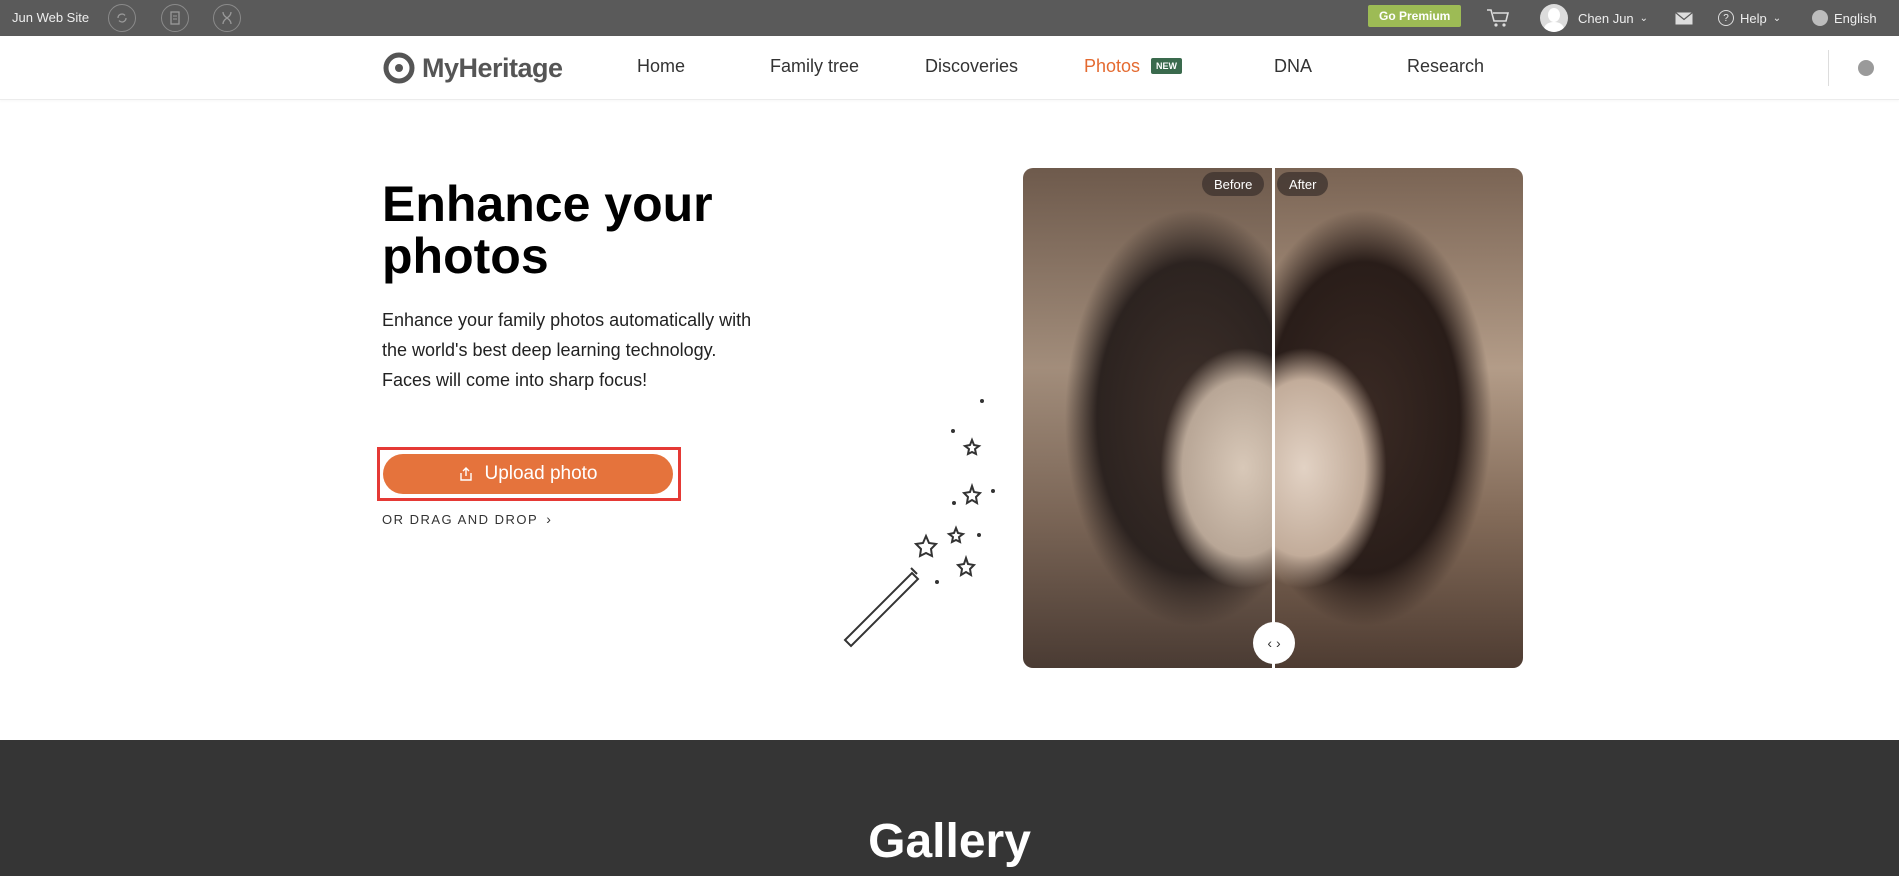 This screenshot has height=876, width=1899. I want to click on nav-photos: Photos, so click(1112, 66).